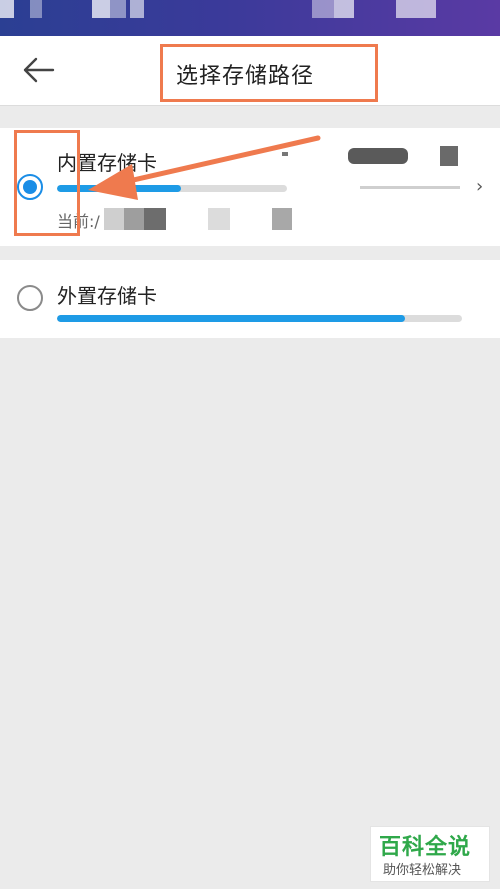 The width and height of the screenshot is (500, 889). Describe the element at coordinates (204, 167) in the screenshot. I see `annotation-arrow-icon` at that location.